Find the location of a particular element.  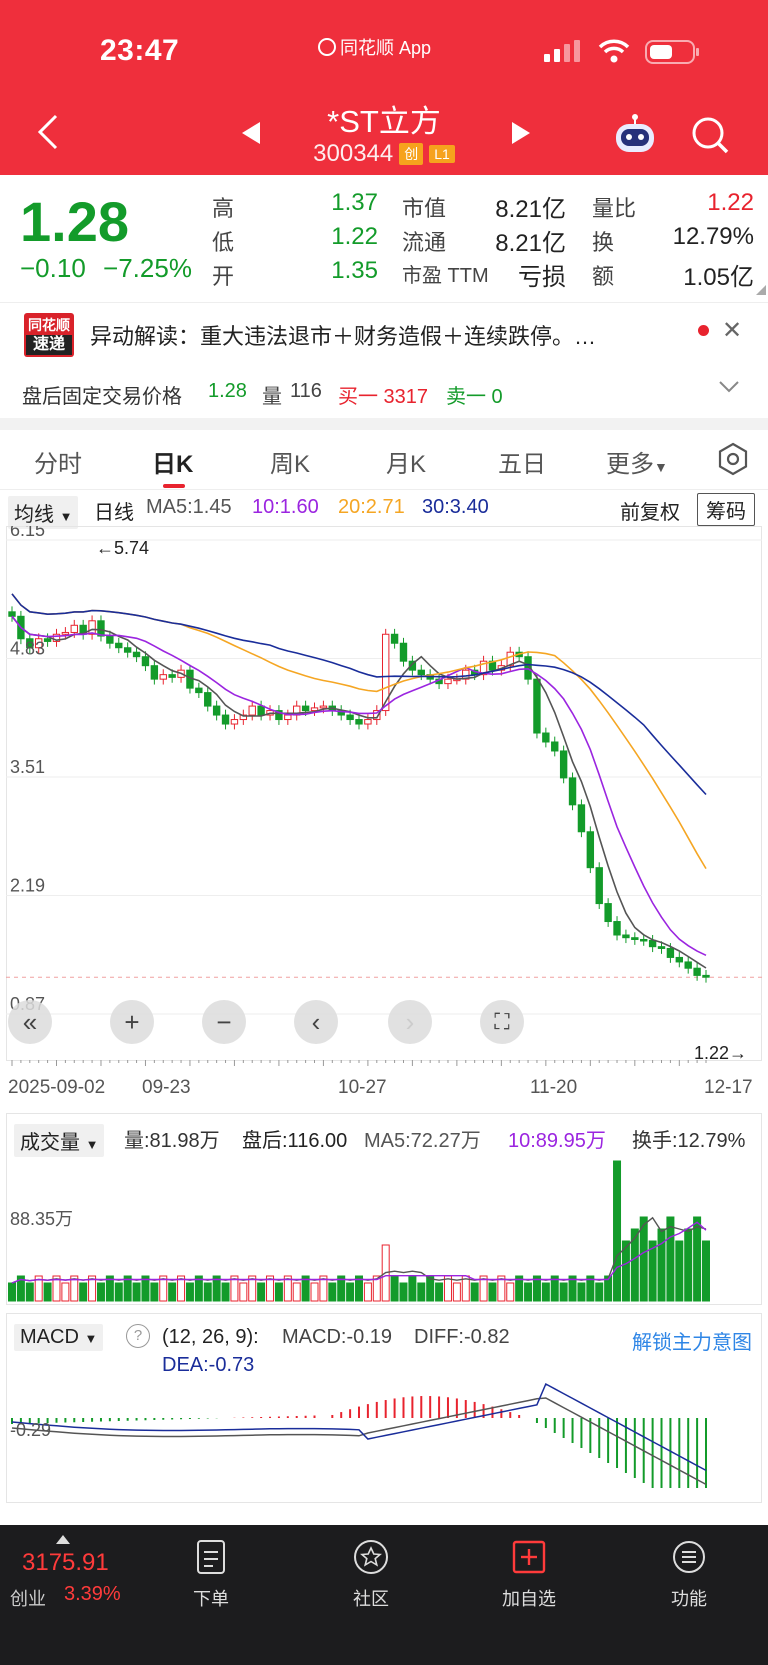

volume-ma5-line is located at coordinates (359, 1250).